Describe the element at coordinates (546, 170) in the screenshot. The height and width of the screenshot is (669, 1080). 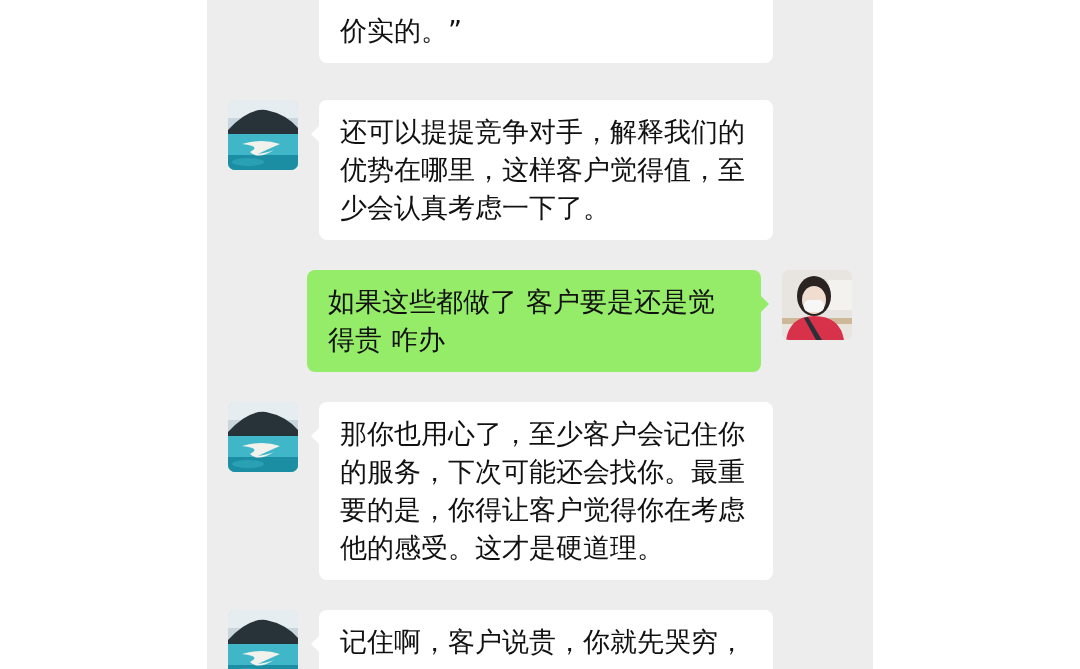
I see `received-message: 还可以提提竞争对手，解释我们的优势在哪里，这样客户觉得值，至少会认真考虑一下了。` at that location.